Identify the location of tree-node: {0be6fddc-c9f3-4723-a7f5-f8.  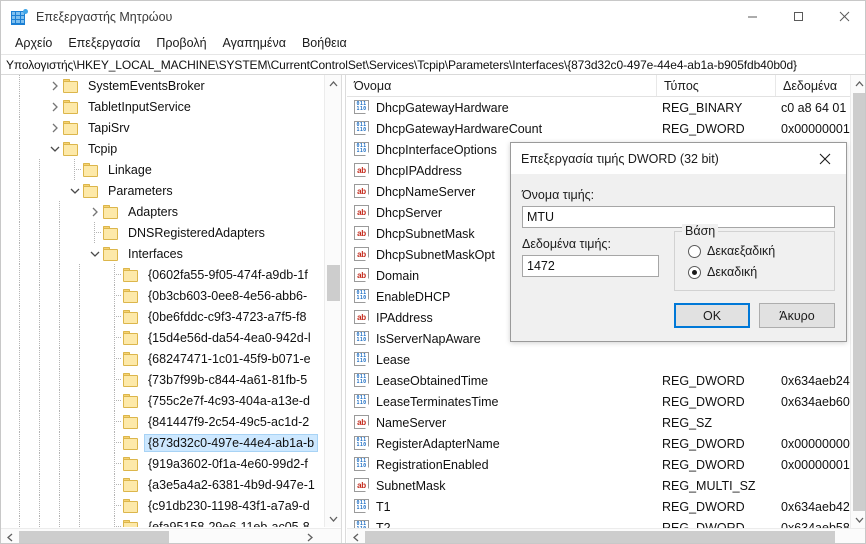
(162, 316).